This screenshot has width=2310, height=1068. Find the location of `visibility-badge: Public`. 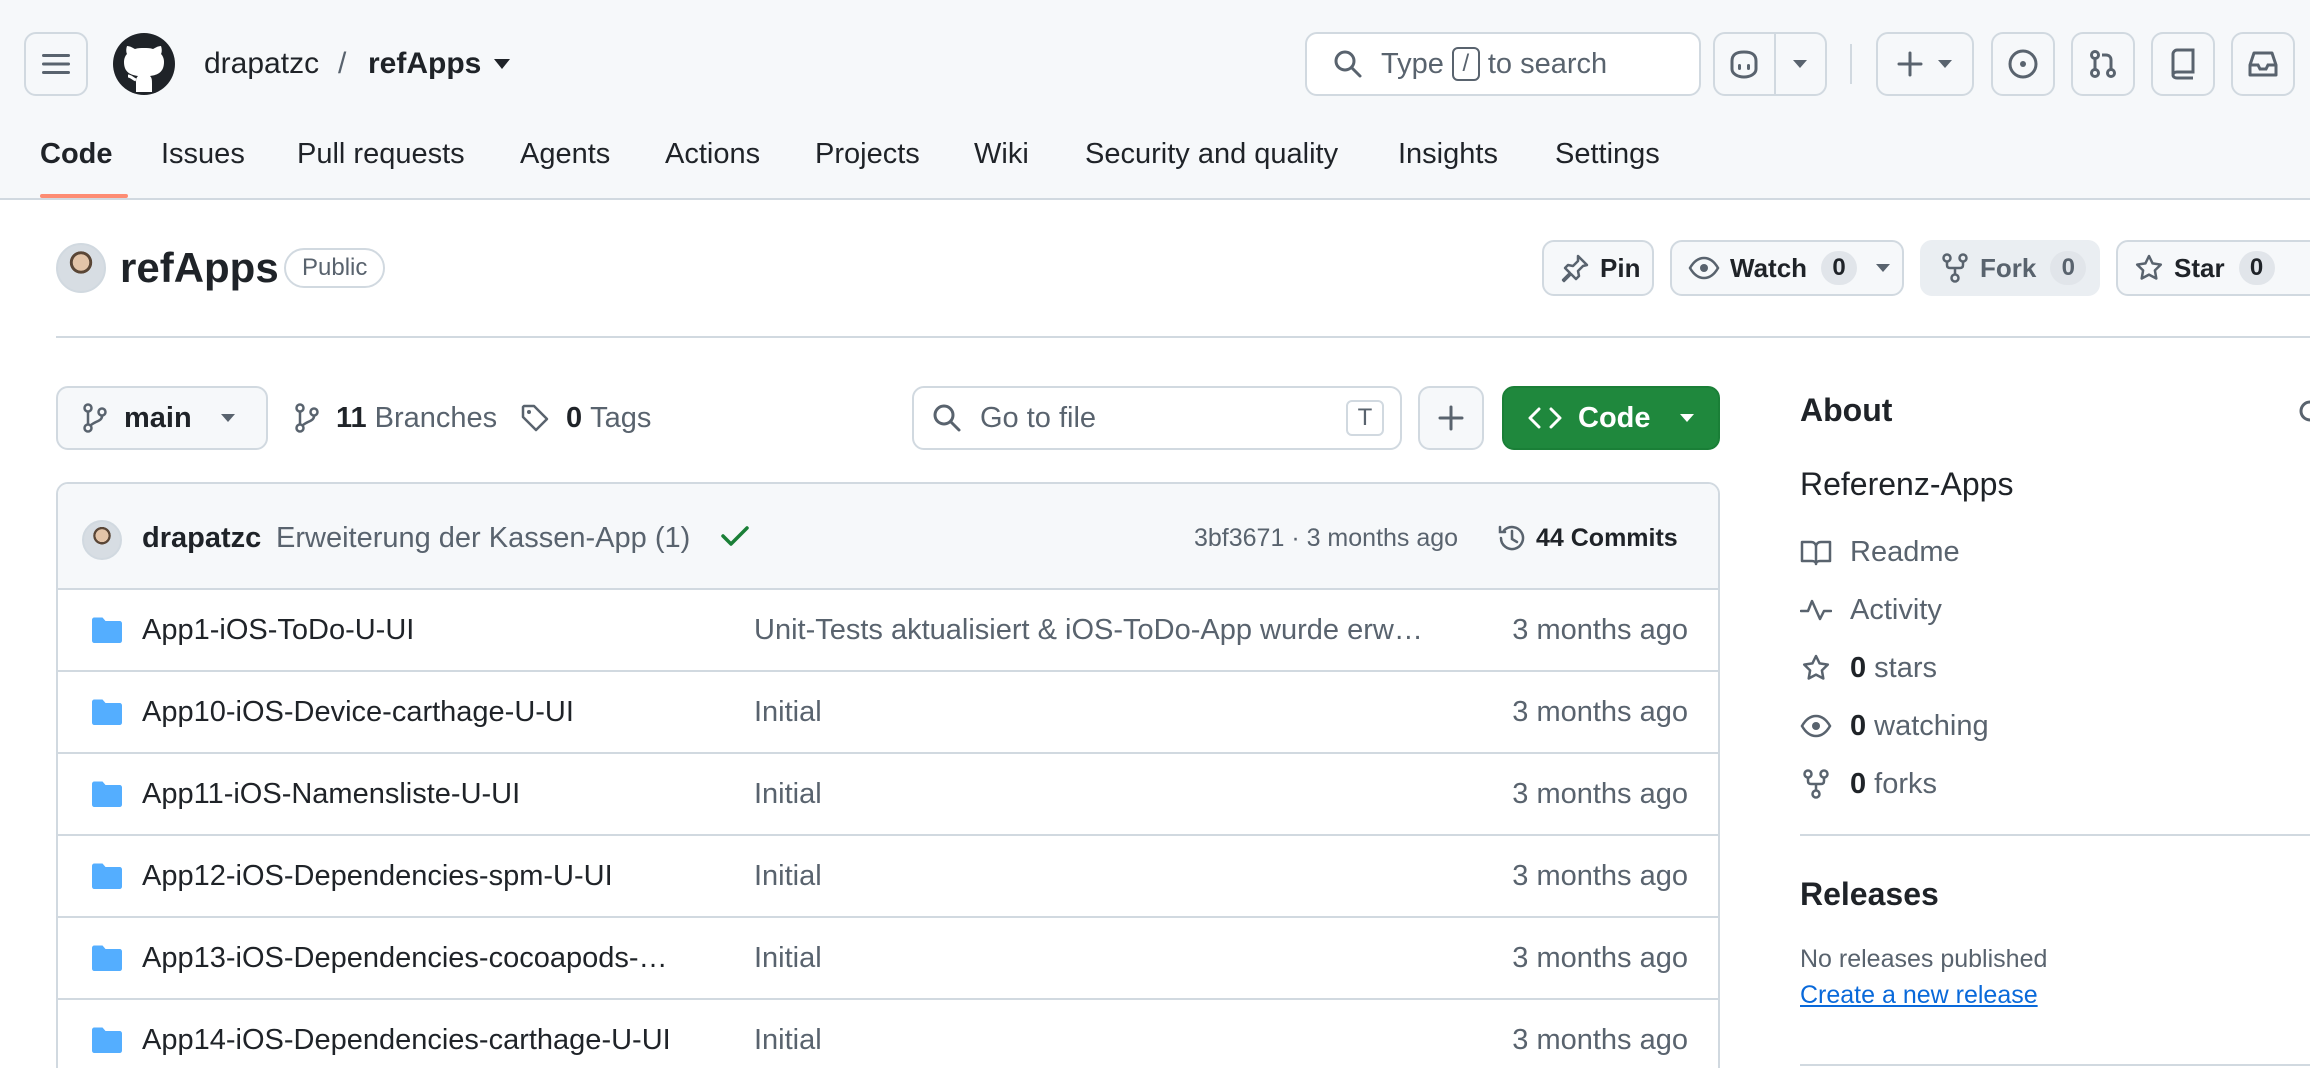

visibility-badge: Public is located at coordinates (335, 268).